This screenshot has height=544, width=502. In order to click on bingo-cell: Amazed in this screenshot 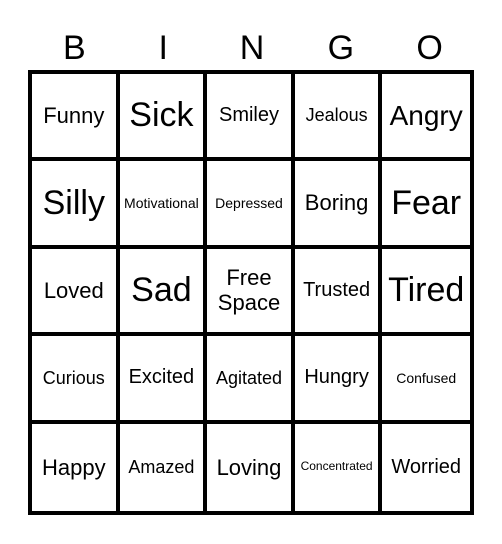, I will do `click(164, 467)`.